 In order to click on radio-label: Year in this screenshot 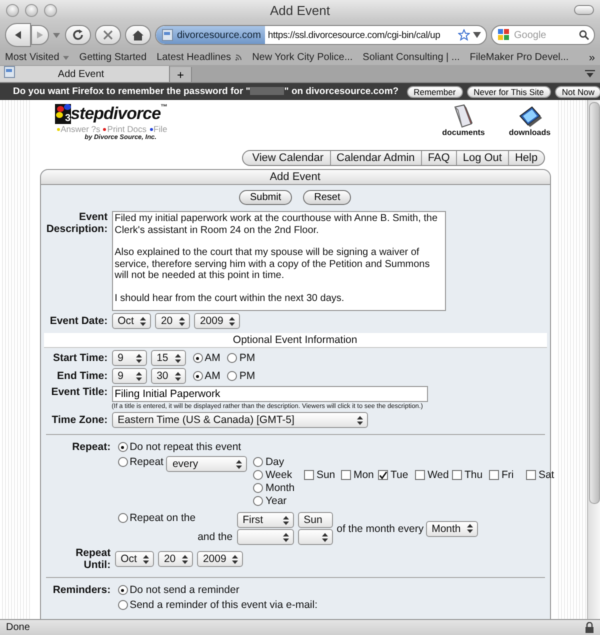, I will do `click(276, 501)`.